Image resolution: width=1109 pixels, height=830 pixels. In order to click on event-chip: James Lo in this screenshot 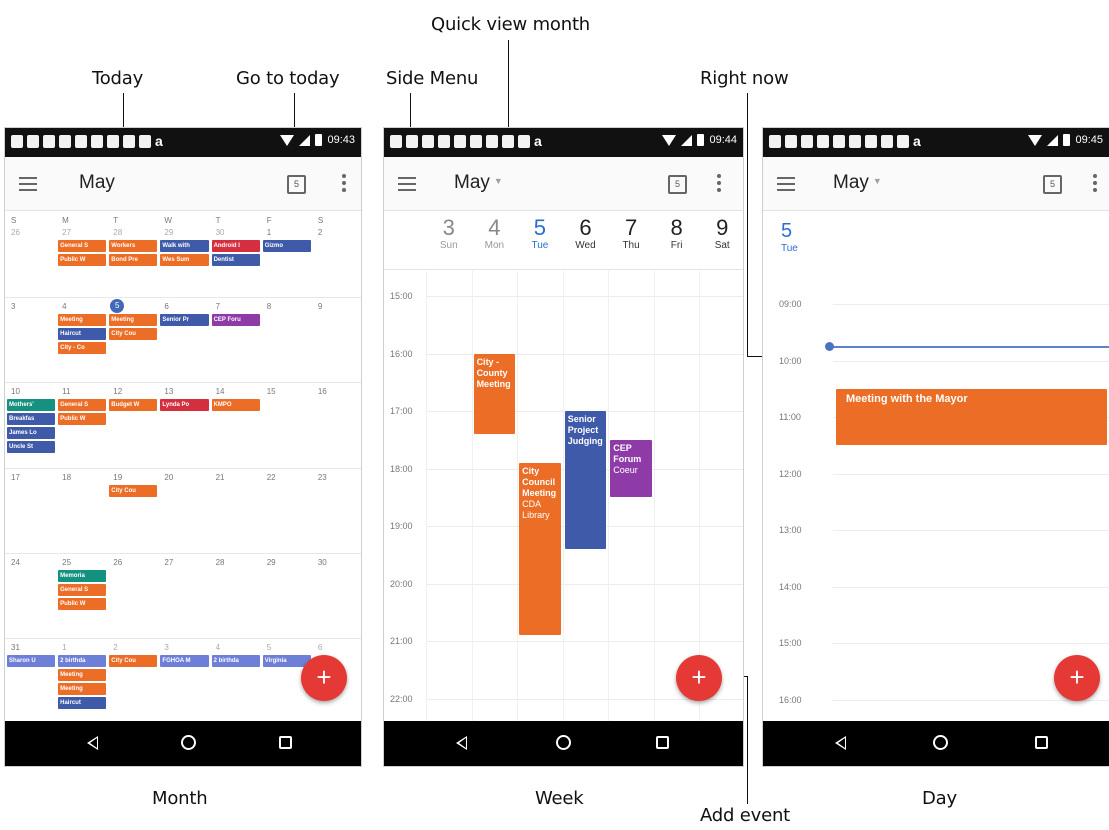, I will do `click(31, 433)`.